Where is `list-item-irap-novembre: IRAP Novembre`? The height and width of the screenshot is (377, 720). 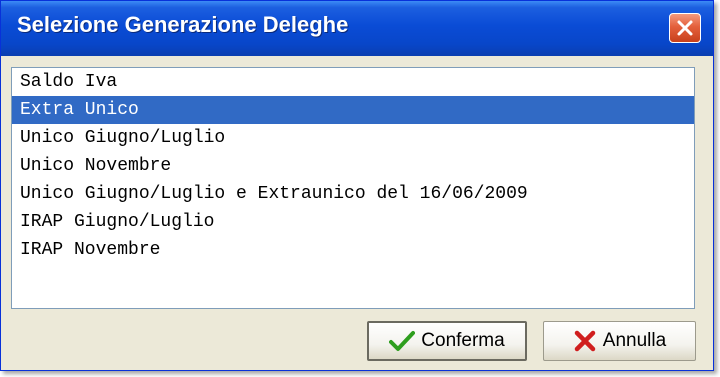
list-item-irap-novembre: IRAP Novembre is located at coordinates (353, 250).